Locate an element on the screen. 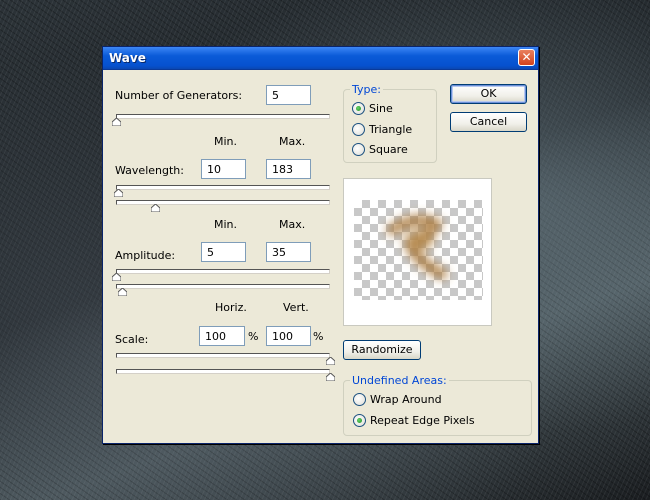  amplitude-max-slider-thumb is located at coordinates (123, 292).